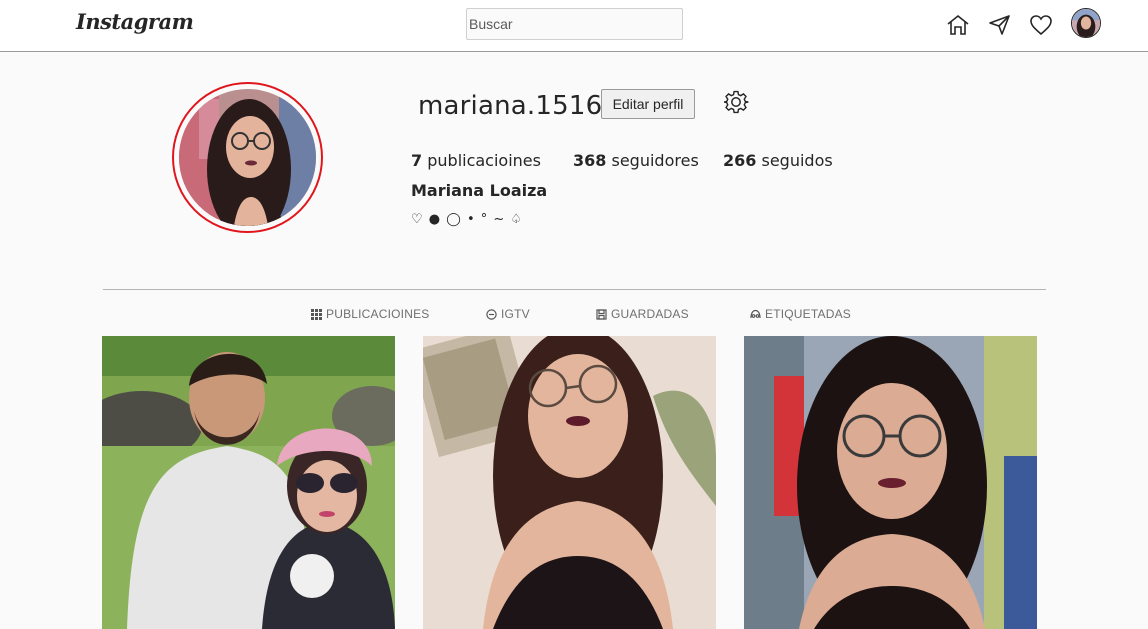 The width and height of the screenshot is (1148, 629). What do you see at coordinates (574, 289) in the screenshot?
I see `tabs-divider` at bounding box center [574, 289].